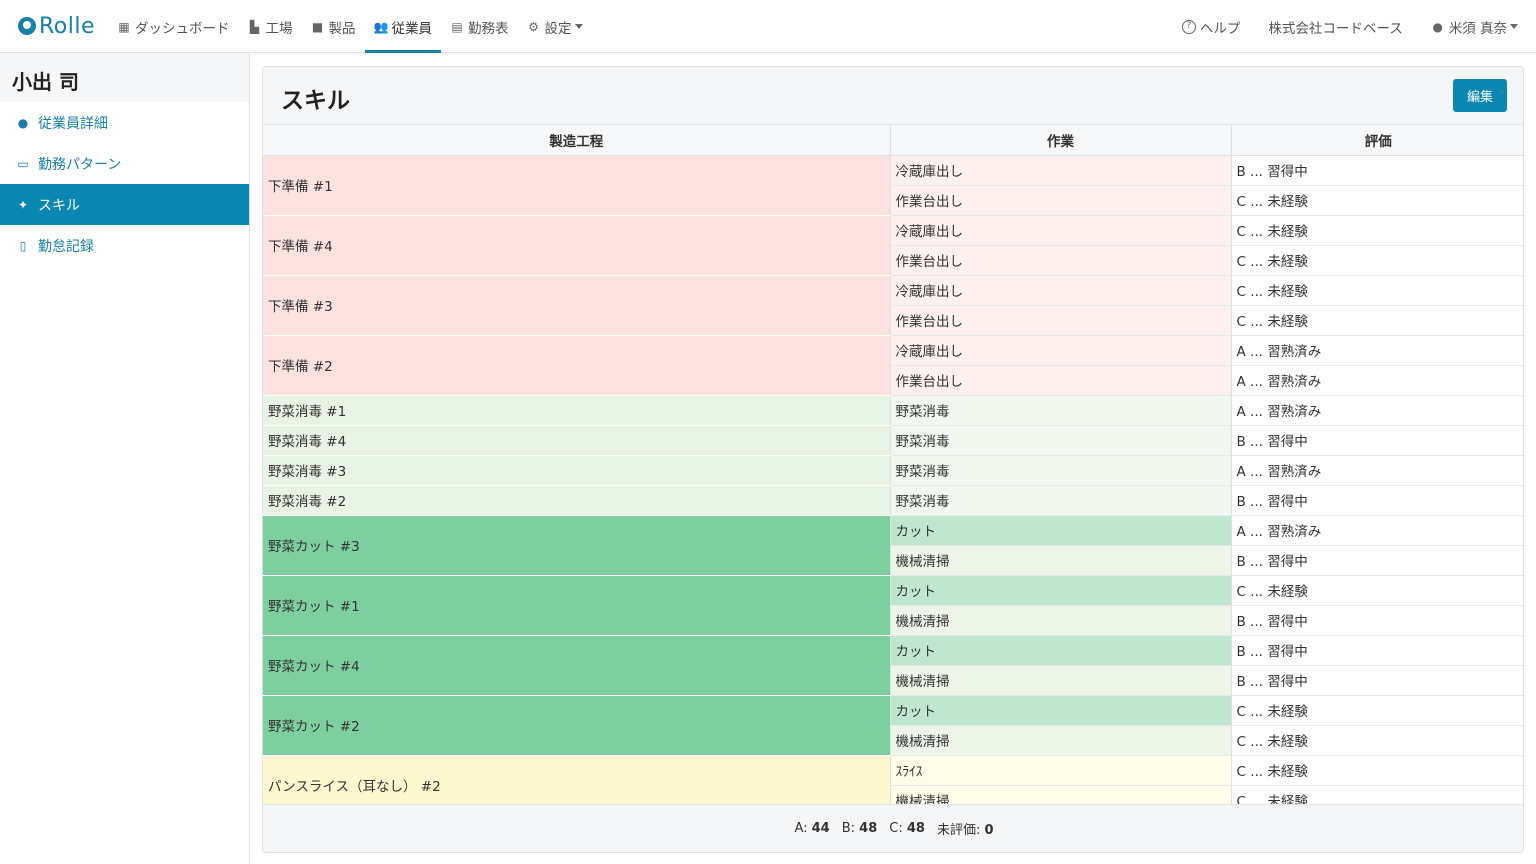  What do you see at coordinates (577, 665) in the screenshot?
I see `process-cell: 野菜カット #4` at bounding box center [577, 665].